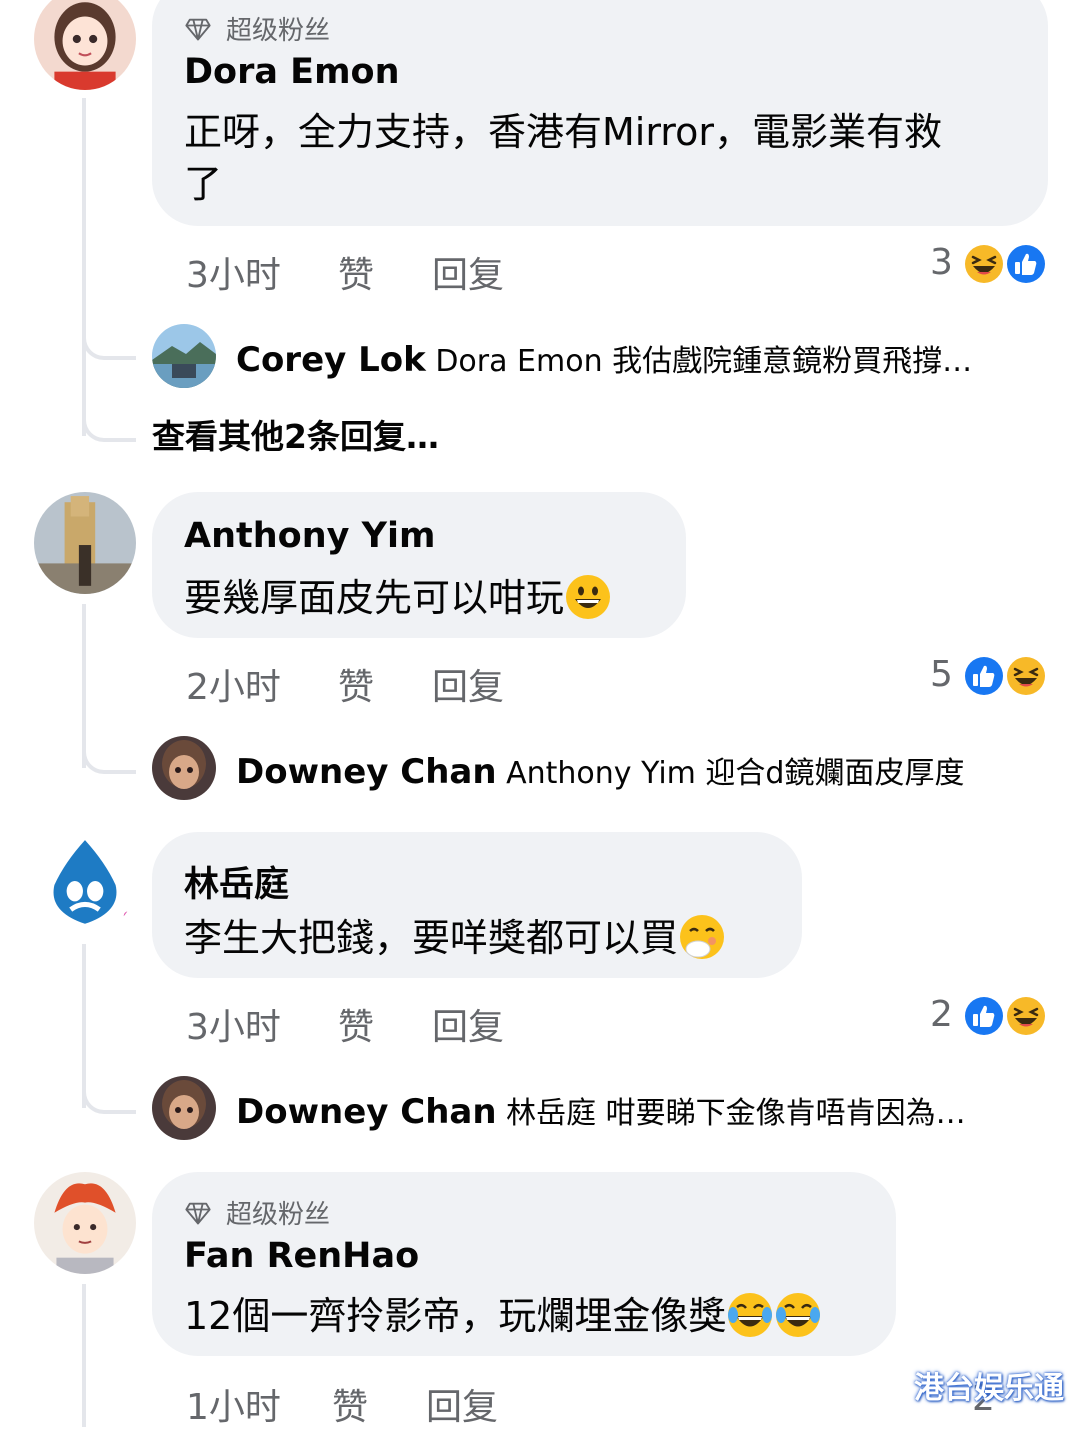 The image size is (1080, 1430). Describe the element at coordinates (233, 1407) in the screenshot. I see `comment-time: 1小时` at that location.